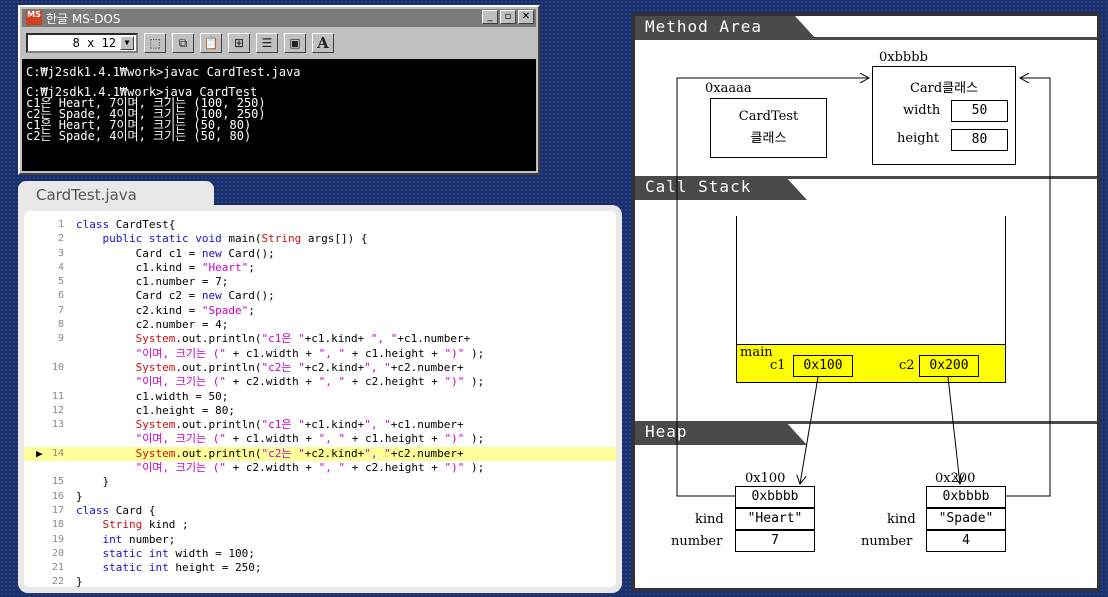  I want to click on code-line: 1 class CardTest{, so click(320, 225).